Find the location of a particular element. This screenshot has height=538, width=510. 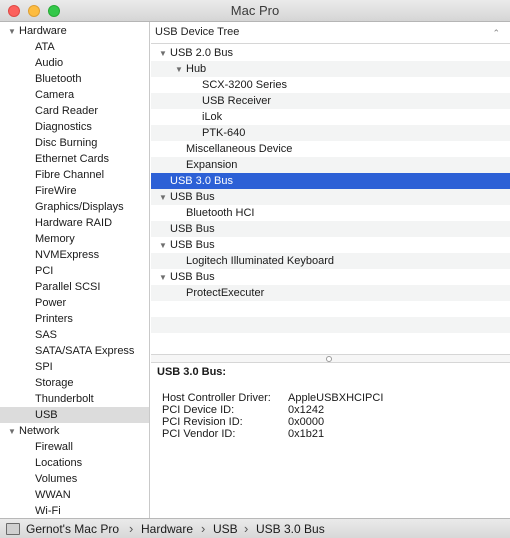

sidebar-item-label: Audio is located at coordinates (49, 63).